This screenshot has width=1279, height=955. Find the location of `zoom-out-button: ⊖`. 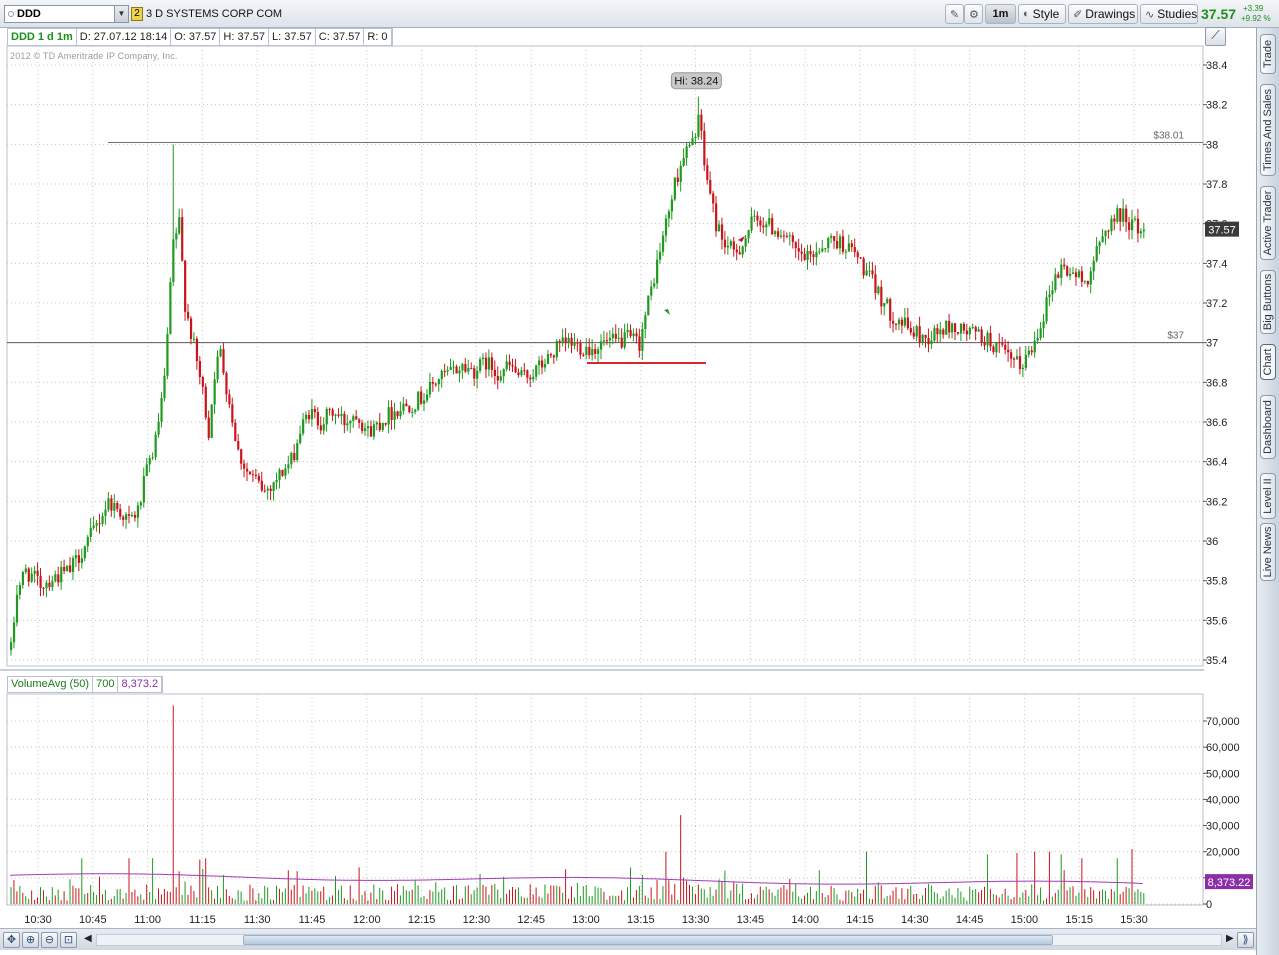

zoom-out-button: ⊖ is located at coordinates (49, 940).